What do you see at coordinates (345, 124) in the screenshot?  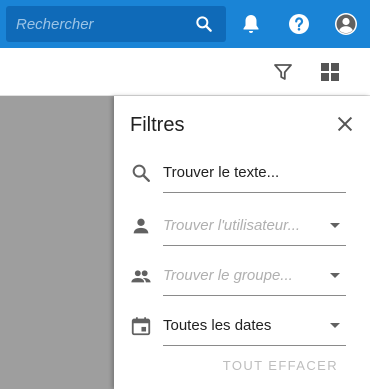 I see `close-icon` at bounding box center [345, 124].